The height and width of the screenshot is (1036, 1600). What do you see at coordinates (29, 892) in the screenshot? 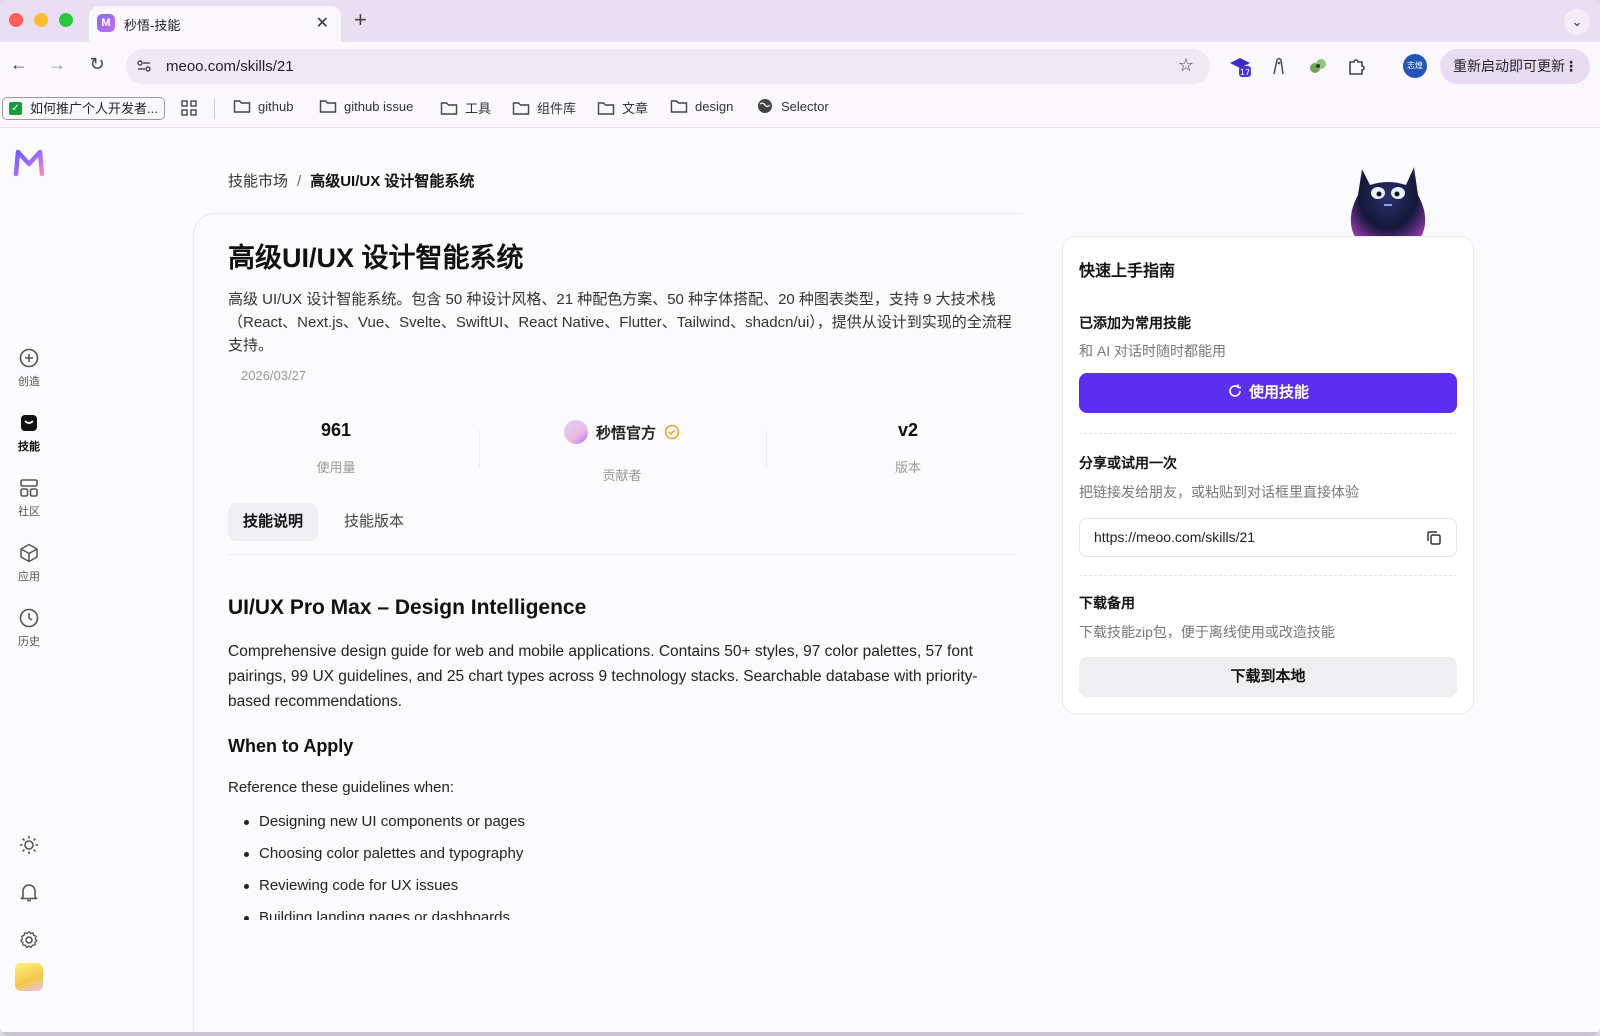
I see `bell-icon` at bounding box center [29, 892].